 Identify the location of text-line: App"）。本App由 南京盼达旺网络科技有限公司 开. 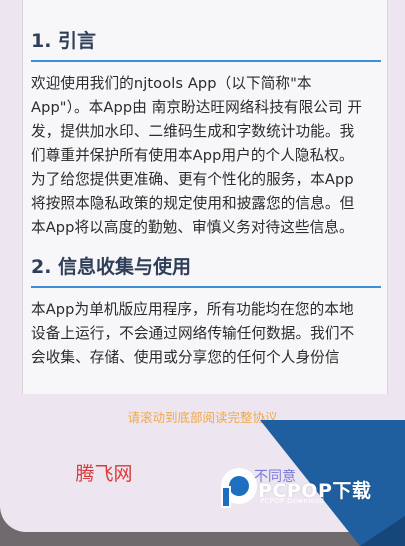
(197, 107).